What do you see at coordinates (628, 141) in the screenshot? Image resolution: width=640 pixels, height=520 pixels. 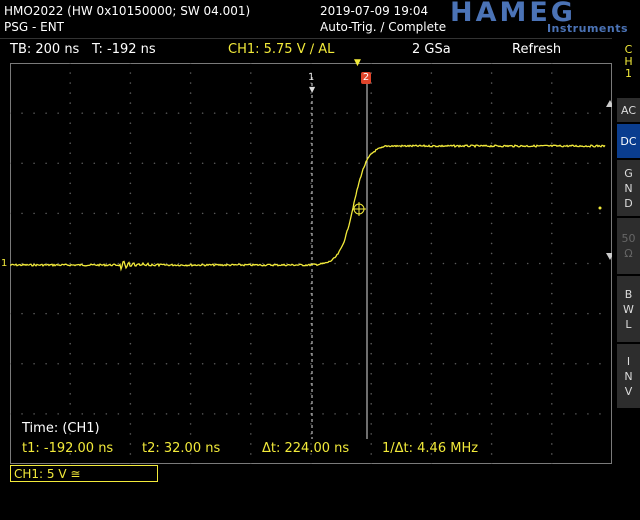 I see `coupling-dc-button: DC` at bounding box center [628, 141].